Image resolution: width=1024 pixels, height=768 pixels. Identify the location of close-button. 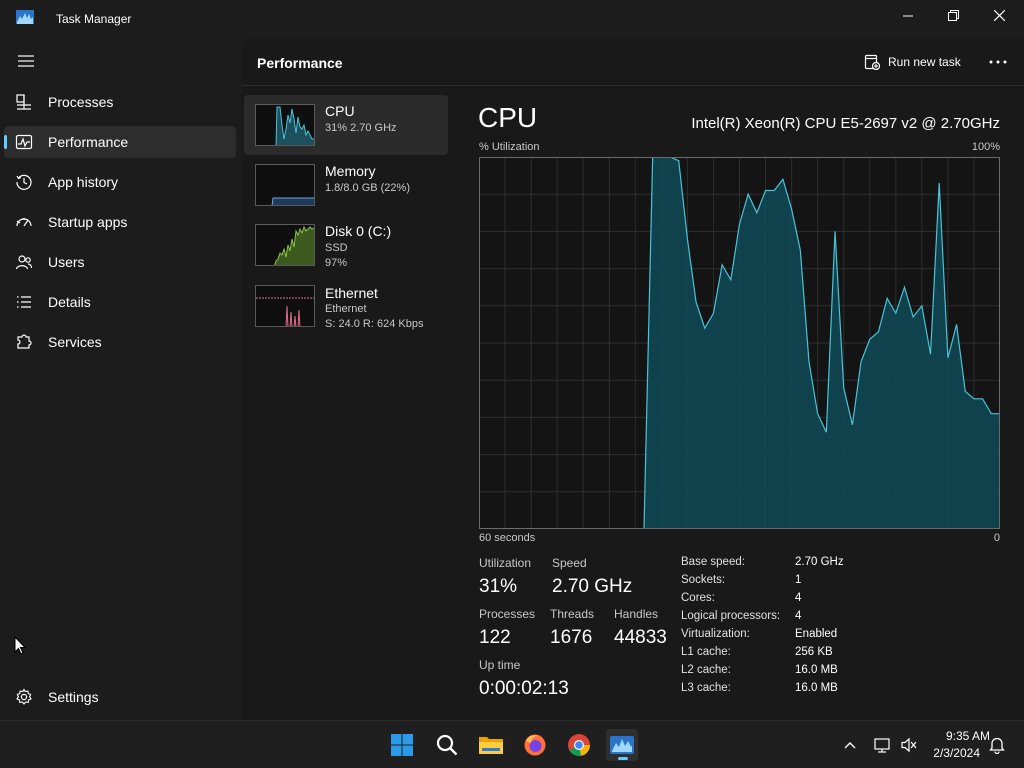
(999, 15).